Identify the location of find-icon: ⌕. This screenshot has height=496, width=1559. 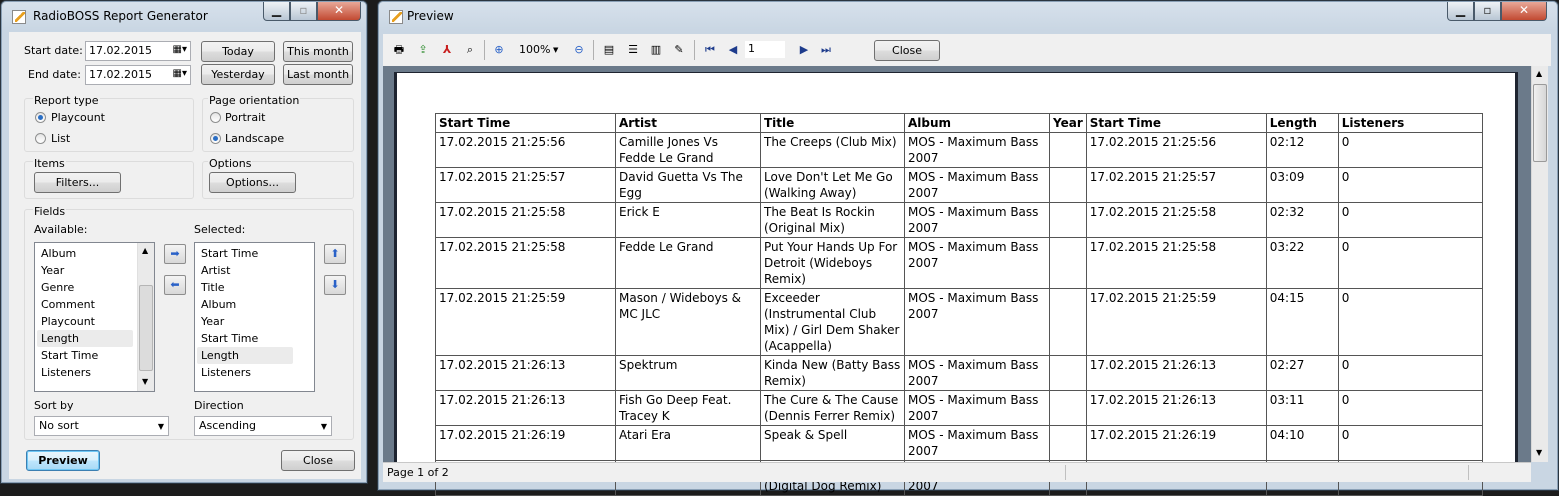
(470, 50).